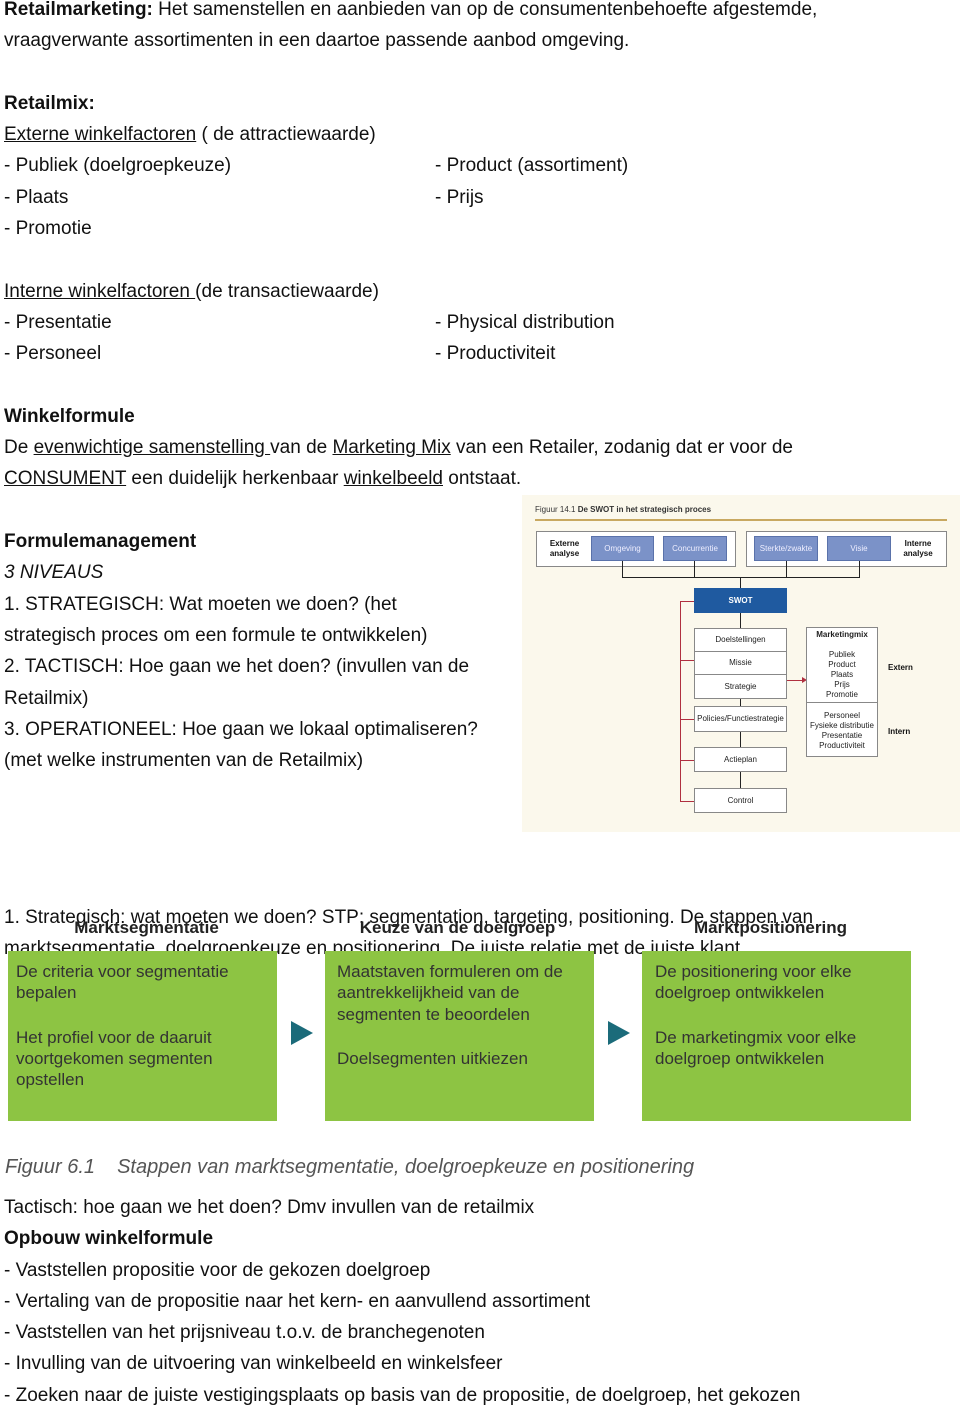  Describe the element at coordinates (842, 735) in the screenshot. I see `marketingmix-item: Presentatie` at that location.